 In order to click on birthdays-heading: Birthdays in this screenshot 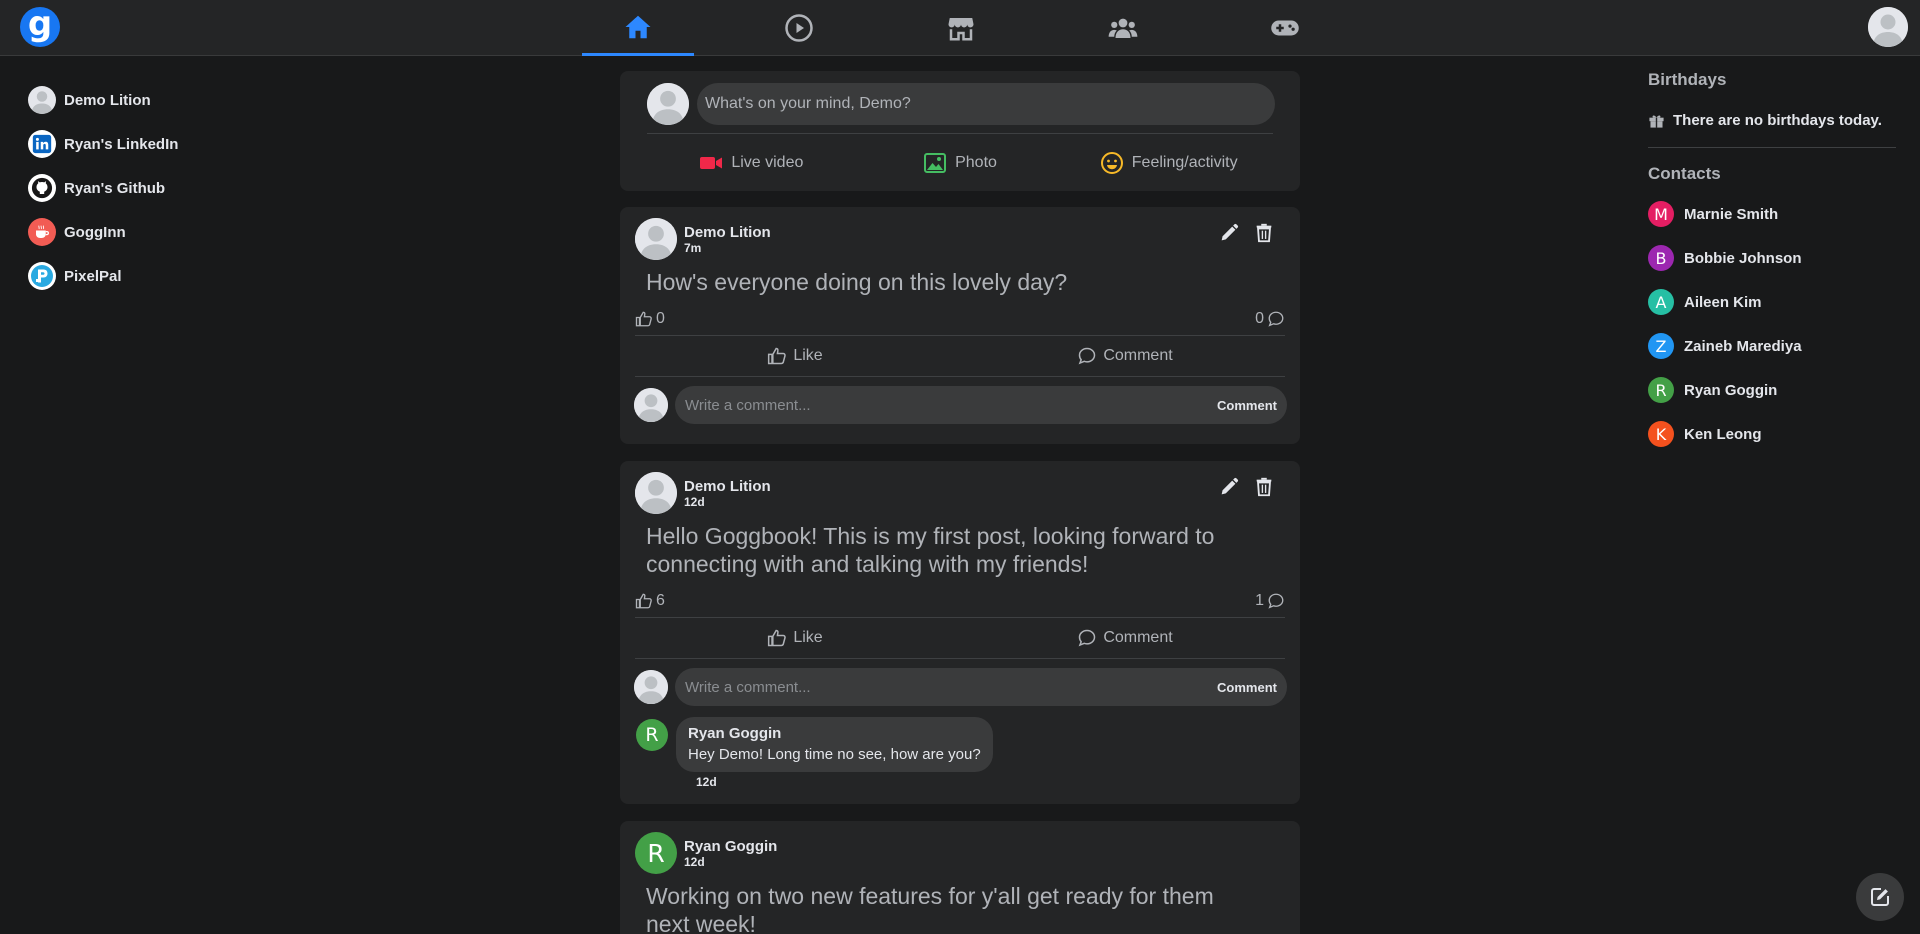, I will do `click(1687, 79)`.